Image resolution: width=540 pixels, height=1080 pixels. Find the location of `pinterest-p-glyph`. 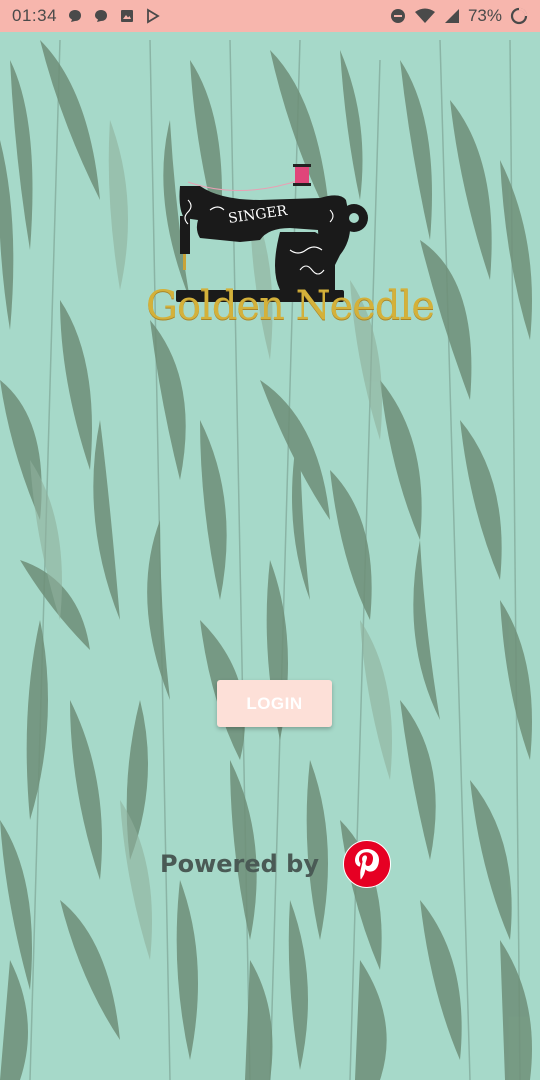

pinterest-p-glyph is located at coordinates (367, 864).